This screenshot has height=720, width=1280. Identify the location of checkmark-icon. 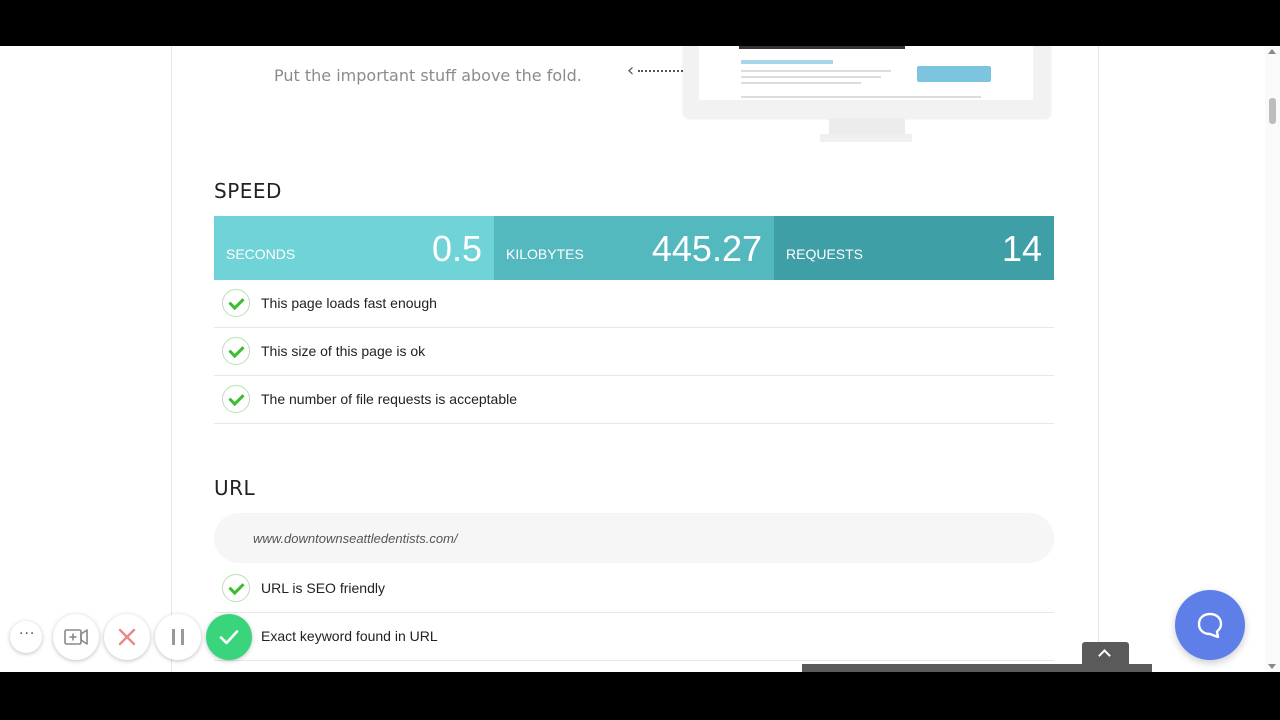
(229, 637).